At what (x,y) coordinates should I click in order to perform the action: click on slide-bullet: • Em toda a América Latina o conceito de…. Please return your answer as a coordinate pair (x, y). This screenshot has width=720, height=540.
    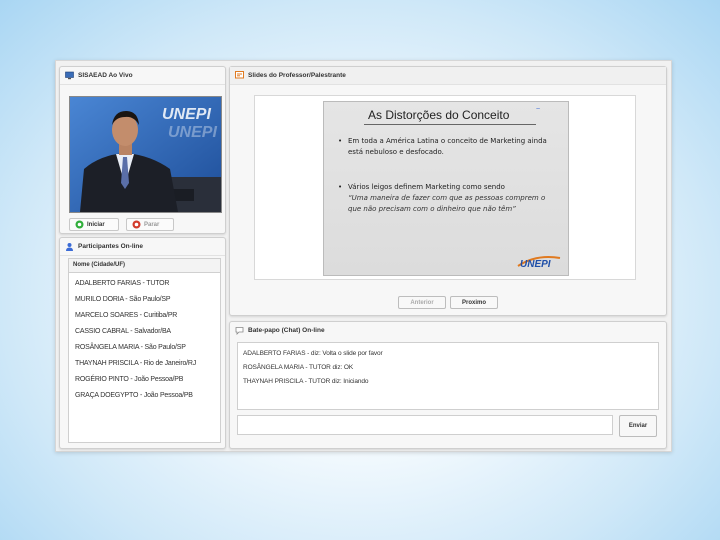
    Looking at the image, I should click on (449, 147).